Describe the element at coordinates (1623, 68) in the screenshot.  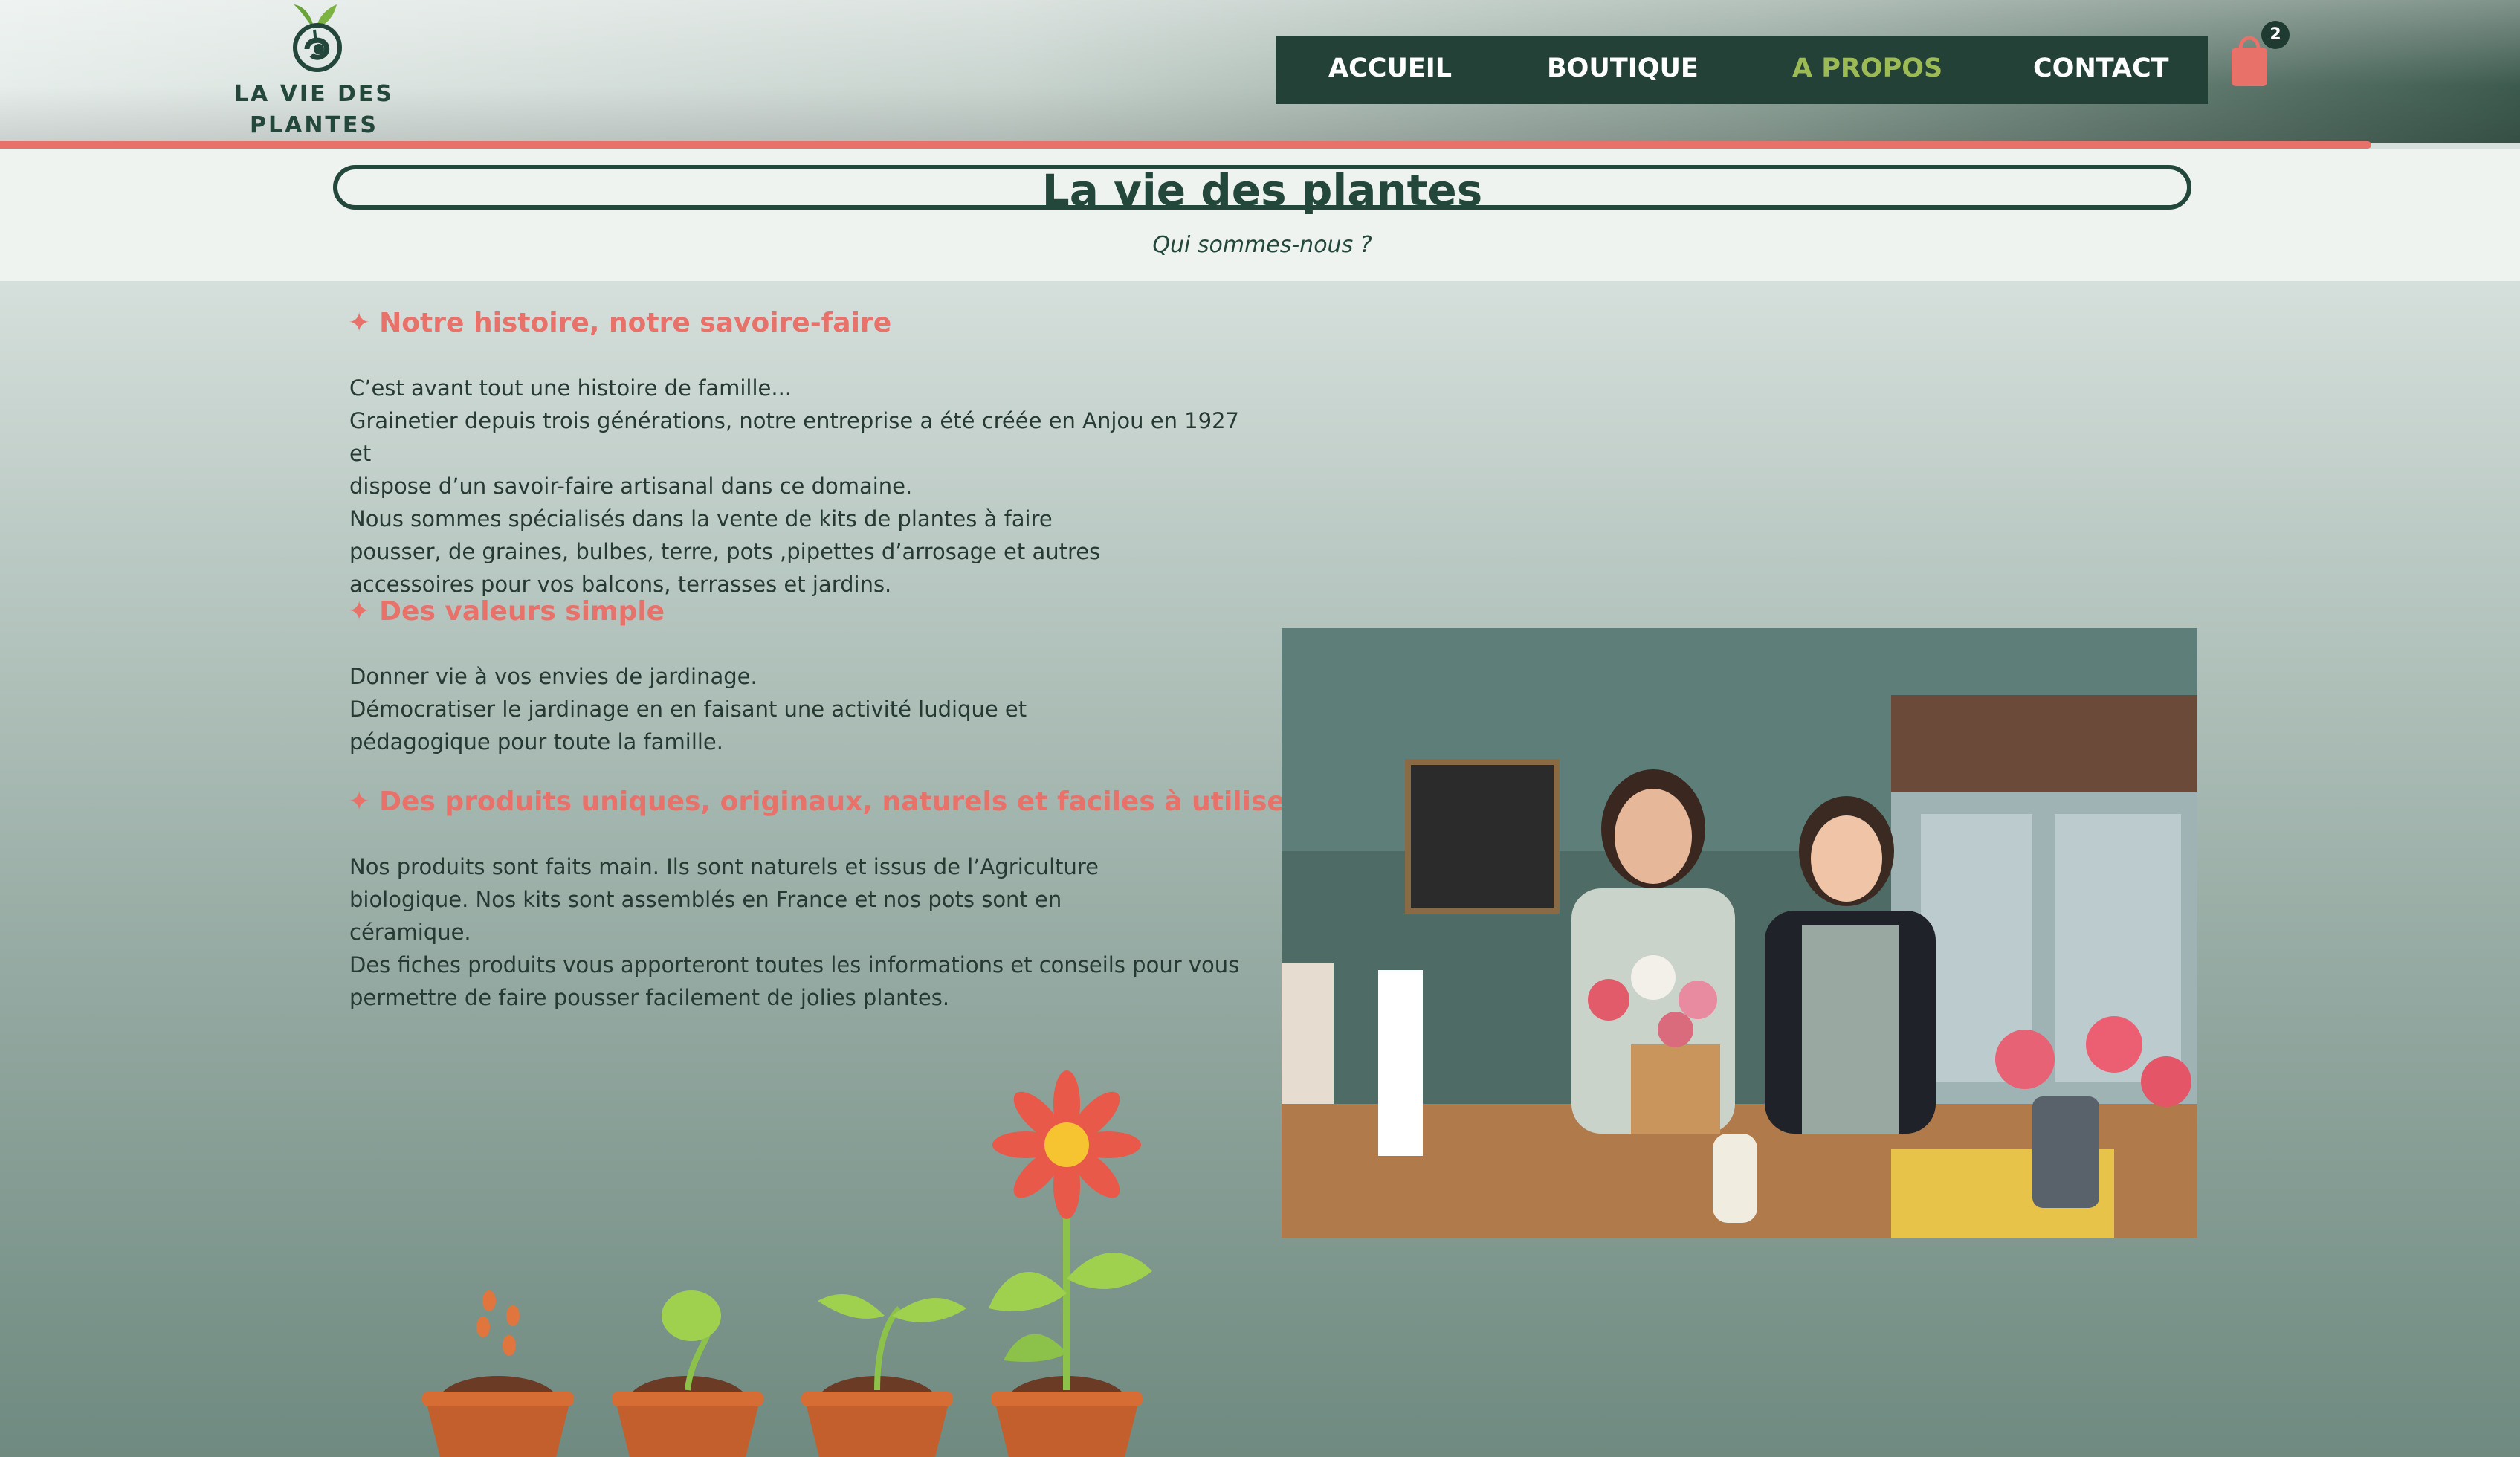
I see `nav-item-boutique: BOUTIQUE` at that location.